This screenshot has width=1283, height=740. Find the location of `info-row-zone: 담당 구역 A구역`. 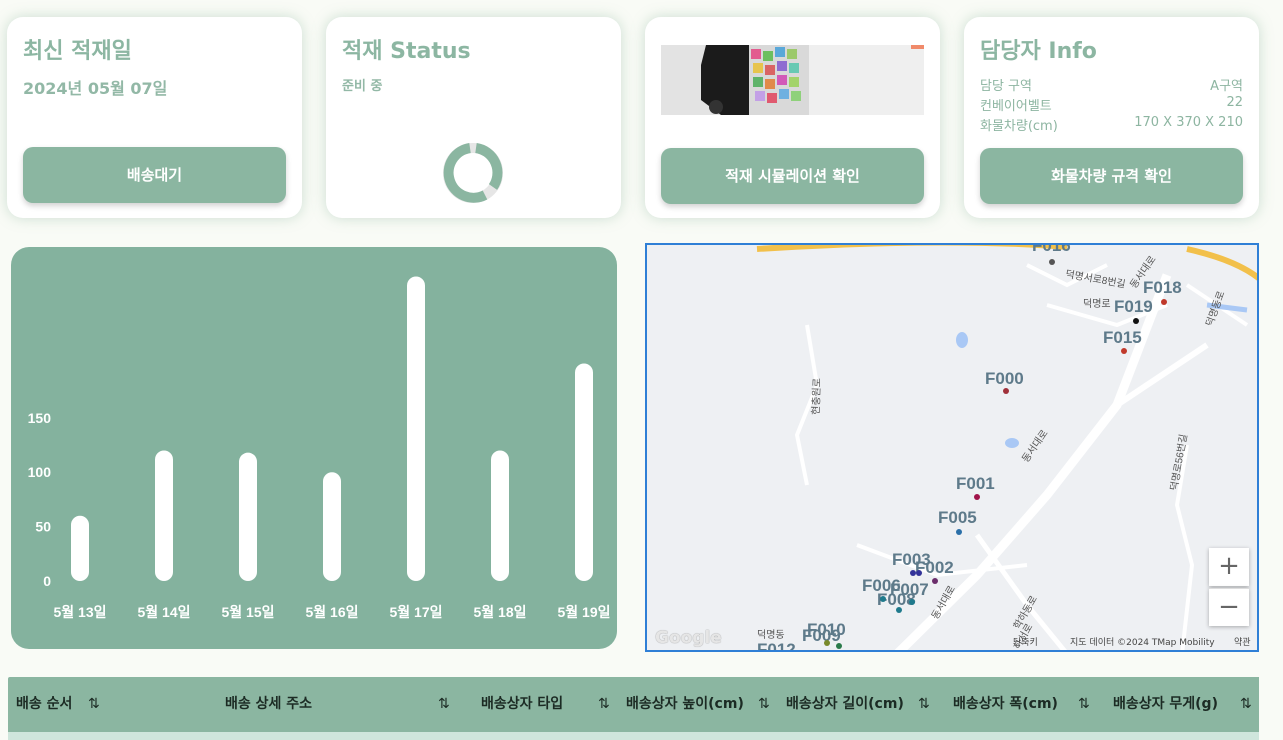

info-row-zone: 담당 구역 A구역 is located at coordinates (1111, 84).